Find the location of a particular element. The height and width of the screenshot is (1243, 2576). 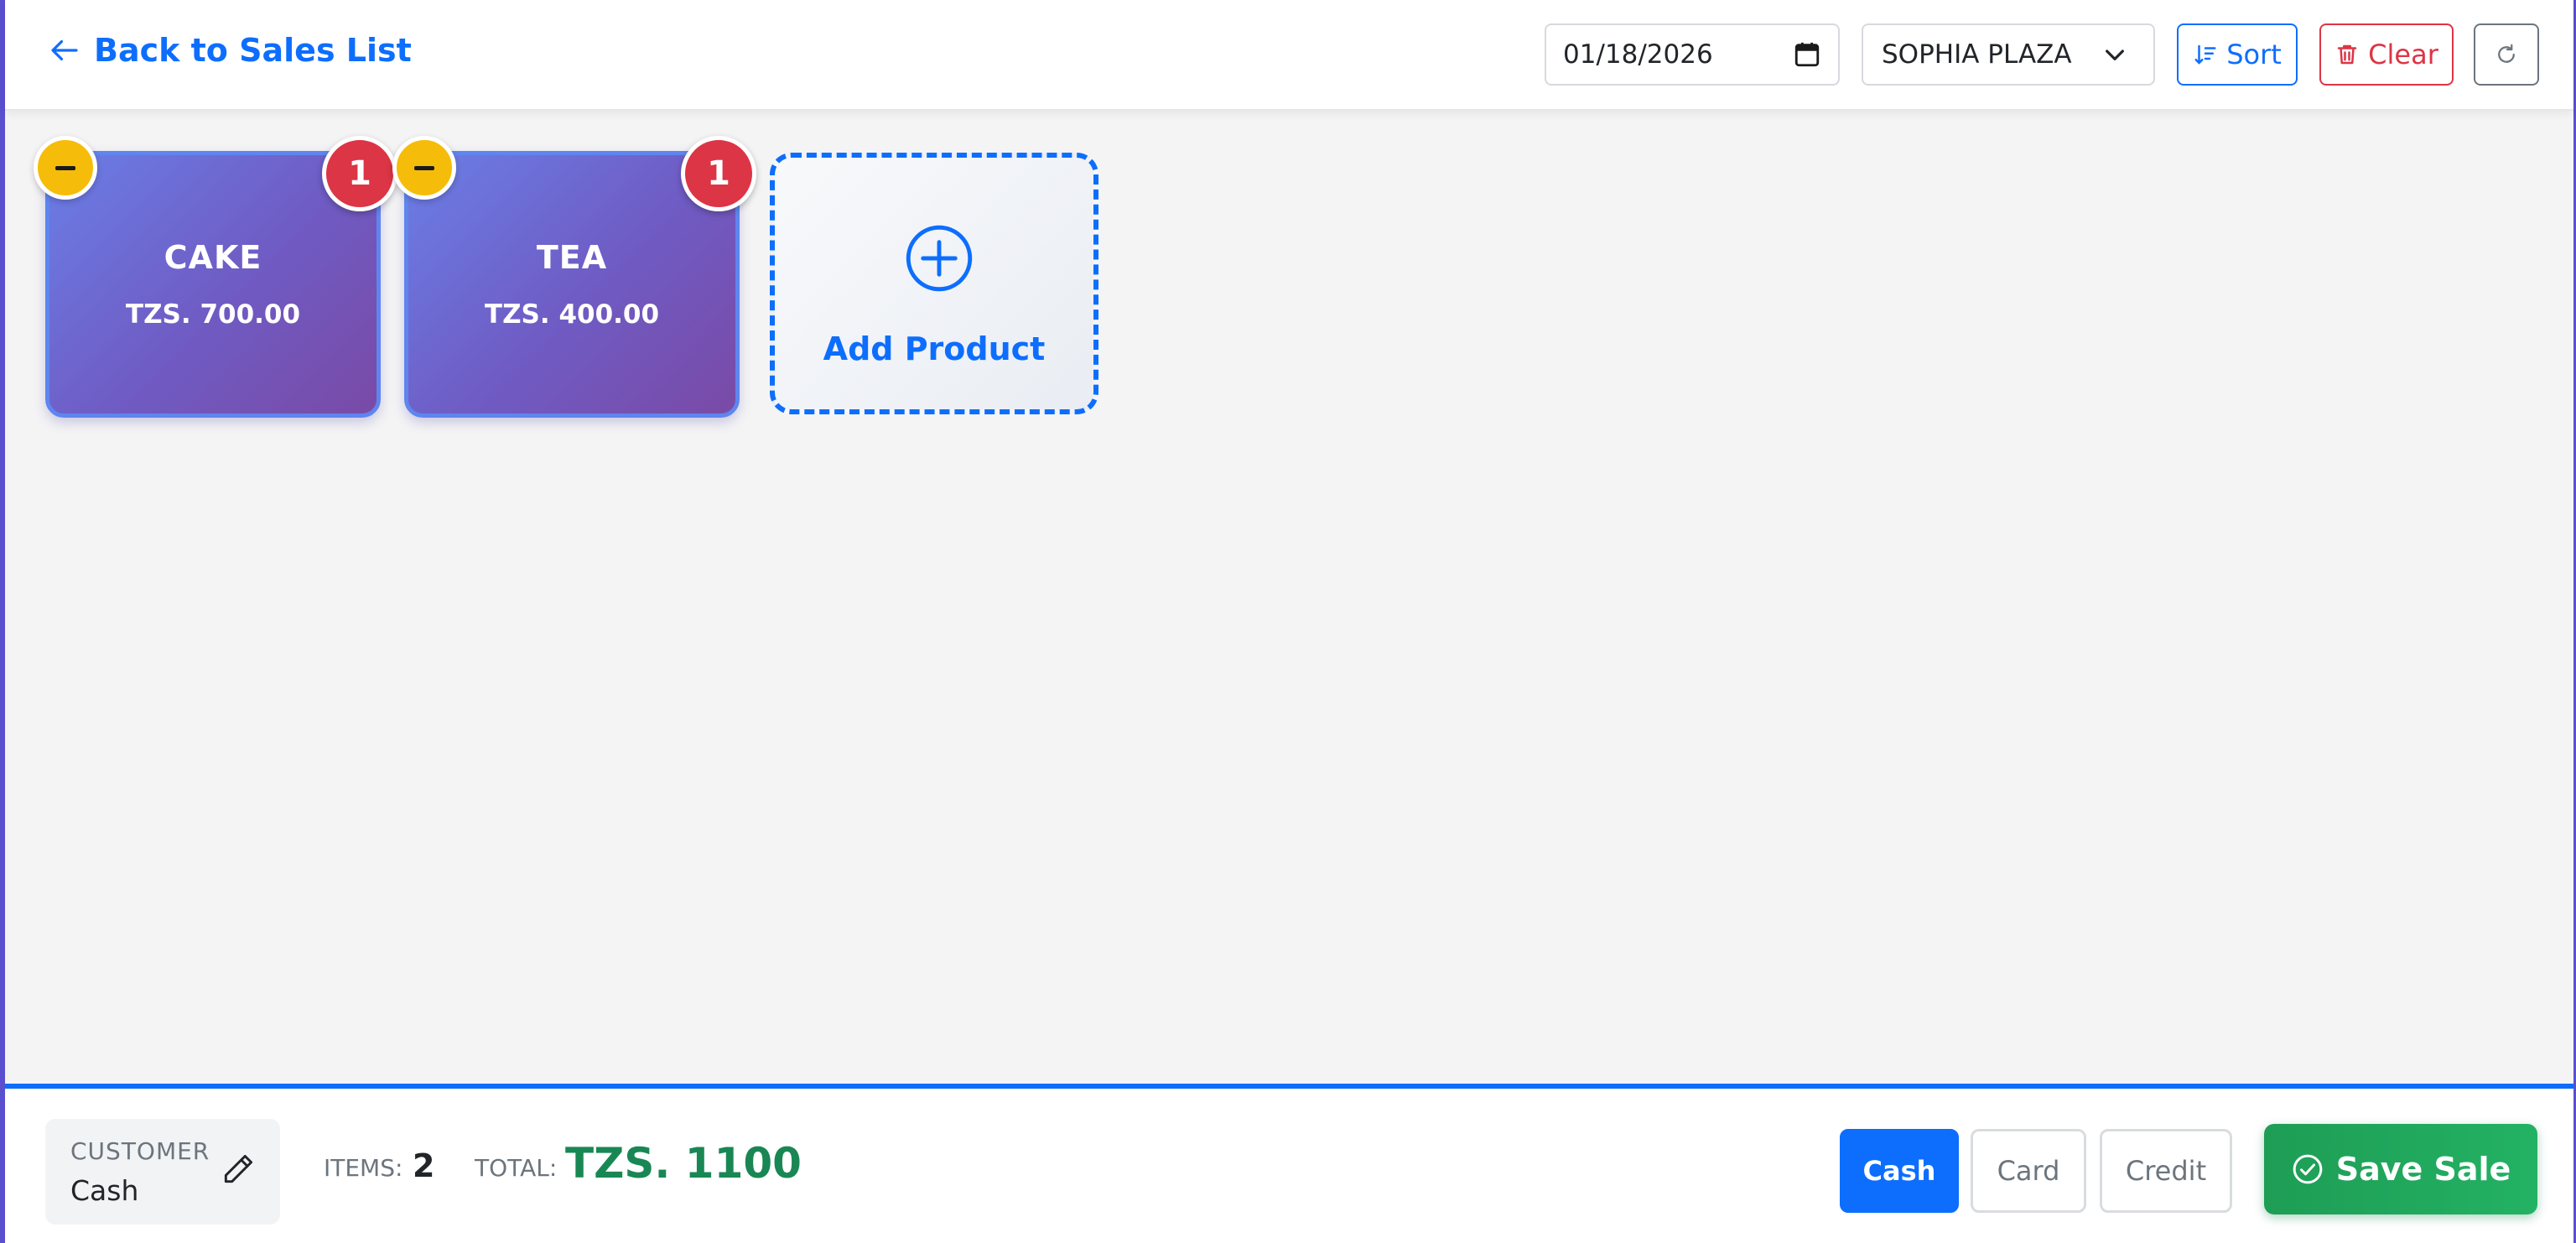

check-circle-icon is located at coordinates (2308, 1169).